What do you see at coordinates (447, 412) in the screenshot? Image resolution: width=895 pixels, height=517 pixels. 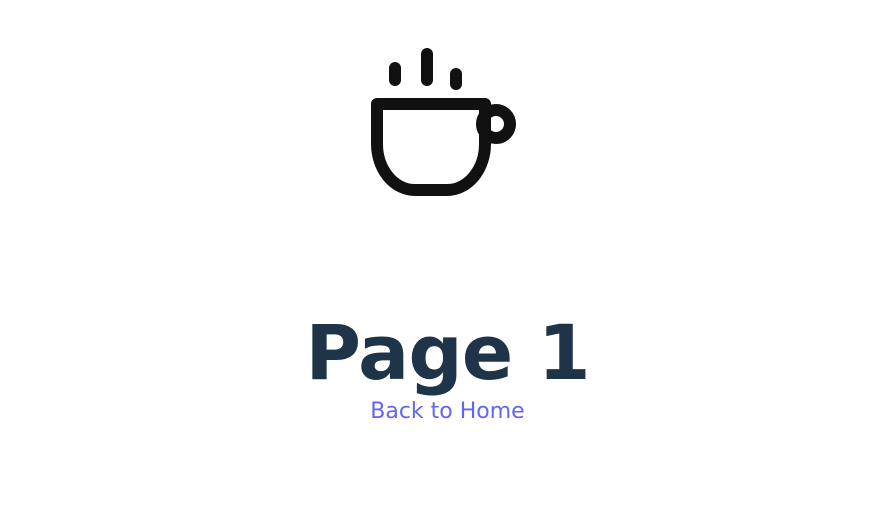 I see `back-to-home-link: Back to Home` at bounding box center [447, 412].